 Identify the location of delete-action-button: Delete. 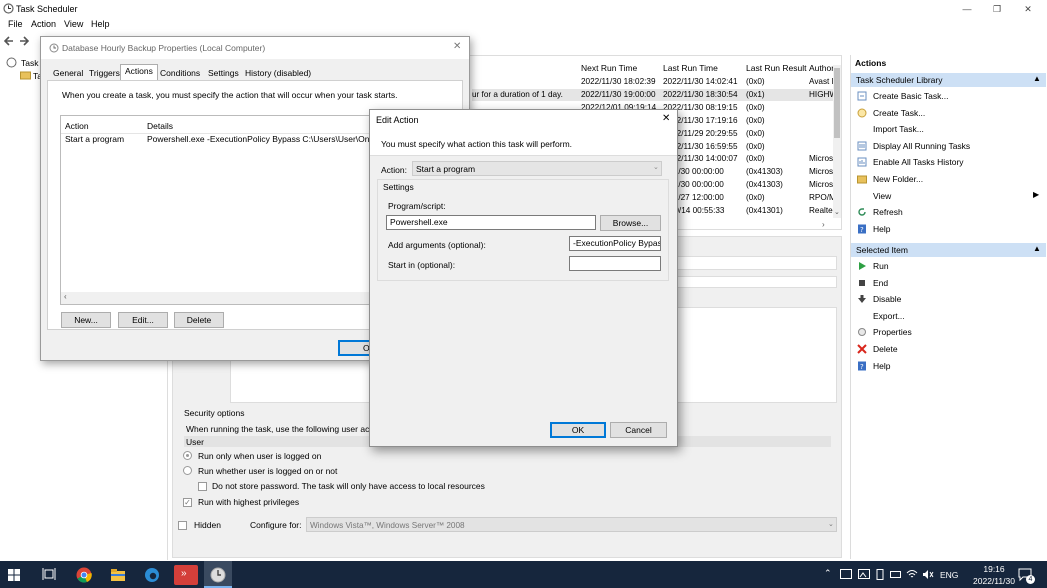
(199, 320).